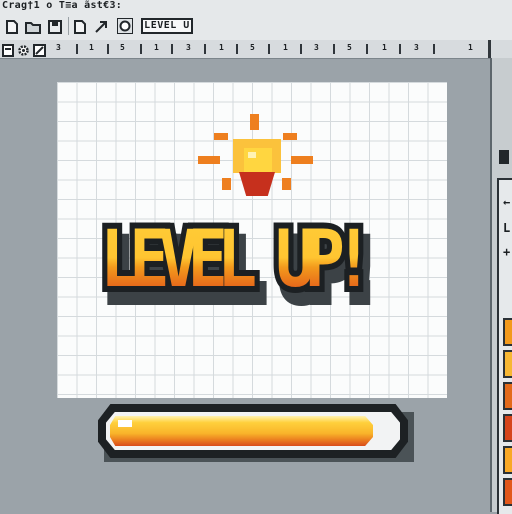  What do you see at coordinates (33, 28) in the screenshot?
I see `open-folder-icon` at bounding box center [33, 28].